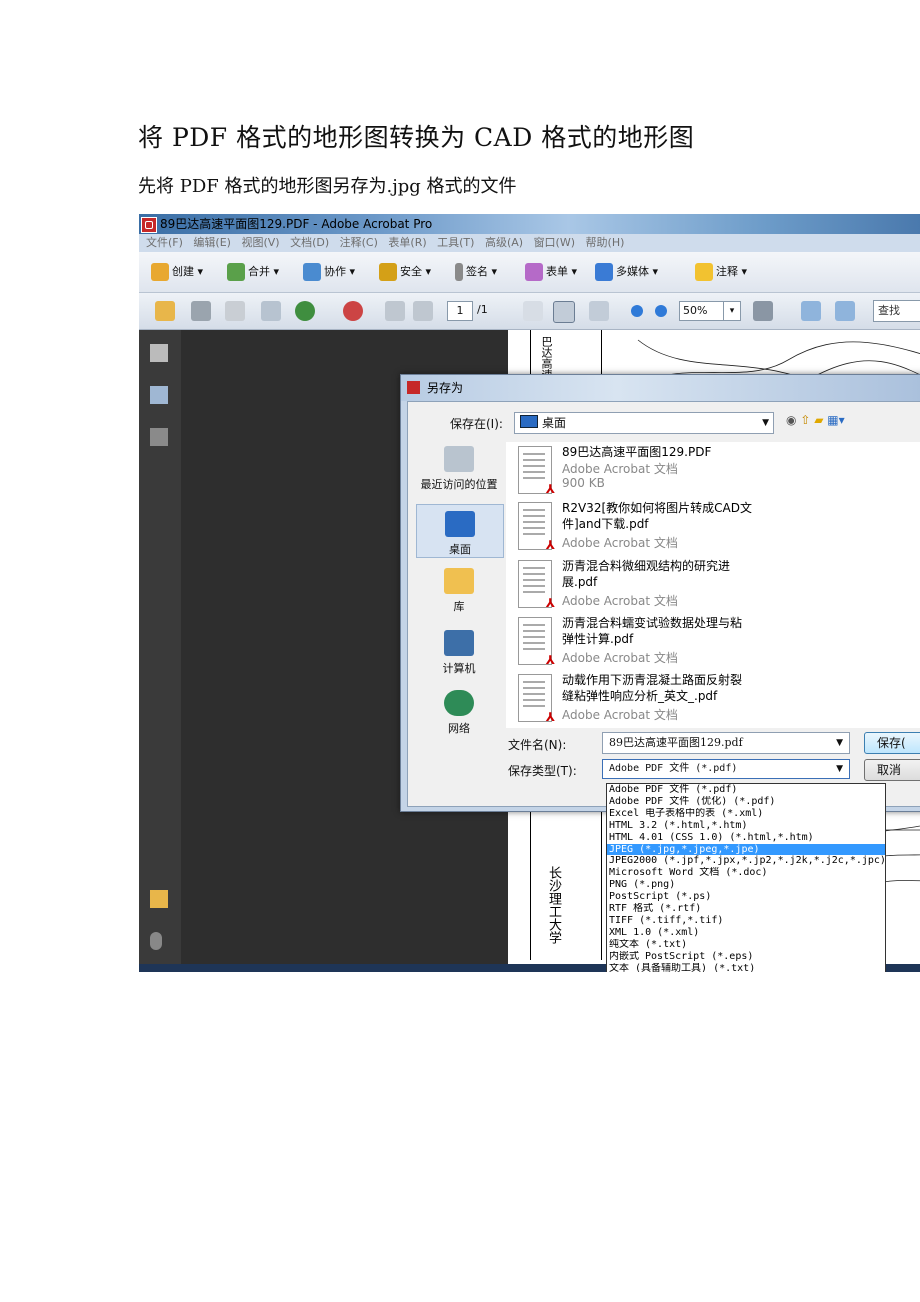 The height and width of the screenshot is (1302, 920). I want to click on cancel-button: 取消, so click(892, 770).